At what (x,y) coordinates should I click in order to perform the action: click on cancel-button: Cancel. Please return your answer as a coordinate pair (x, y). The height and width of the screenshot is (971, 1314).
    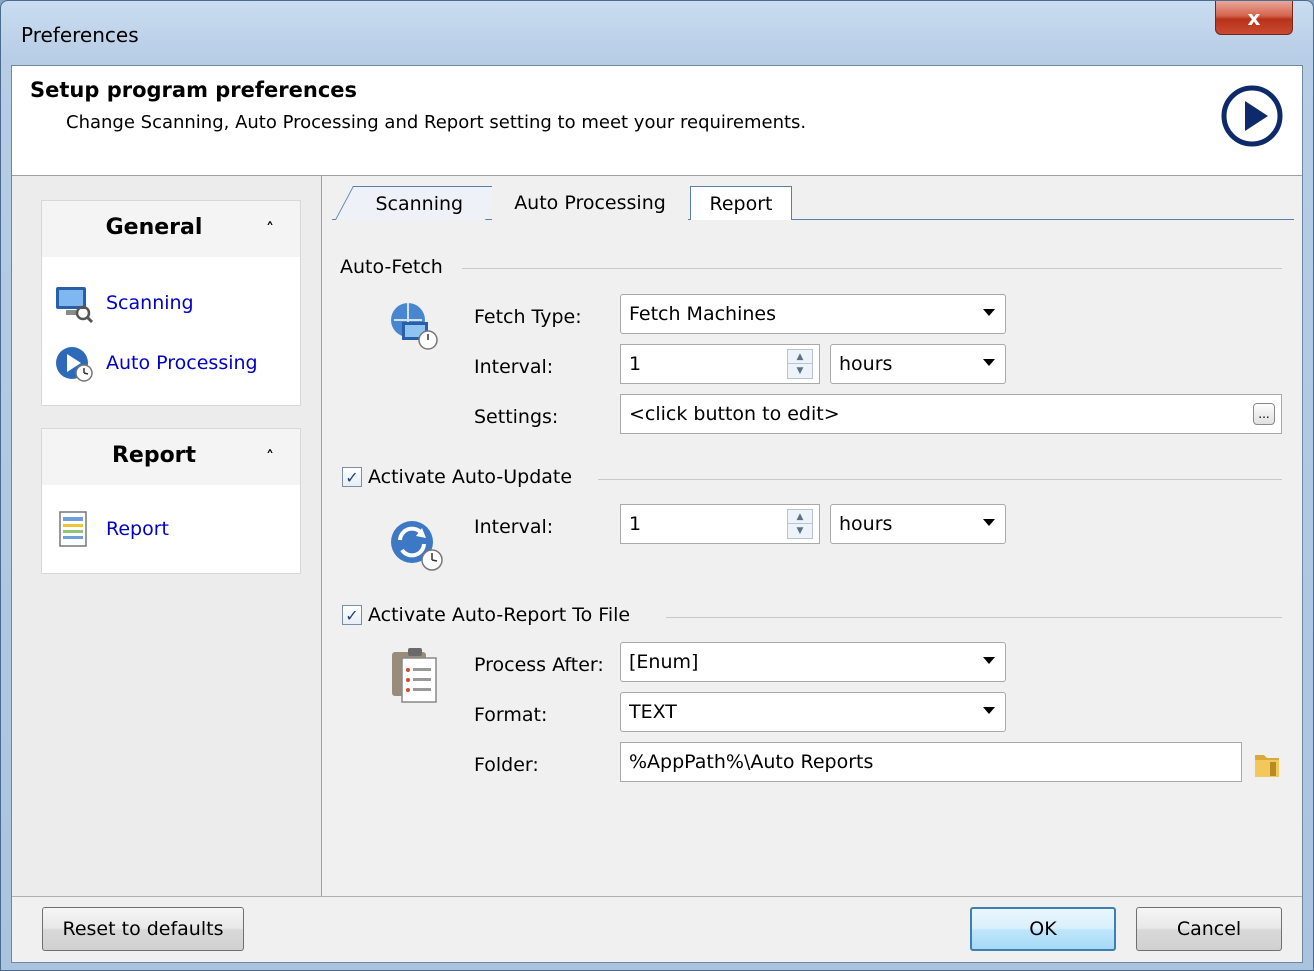
    Looking at the image, I should click on (1209, 929).